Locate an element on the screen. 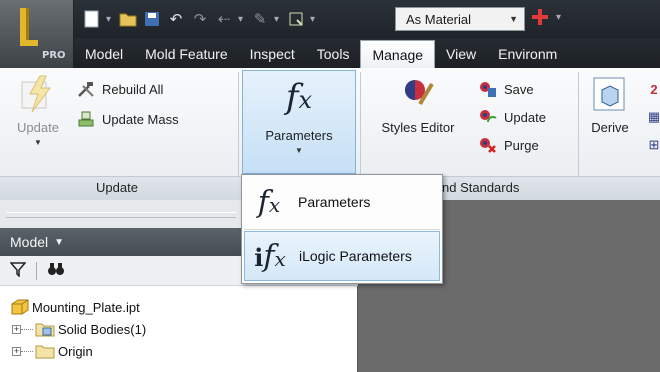  menu-item-ilogic-parameters: ifx iLogic Parameters is located at coordinates (342, 256).